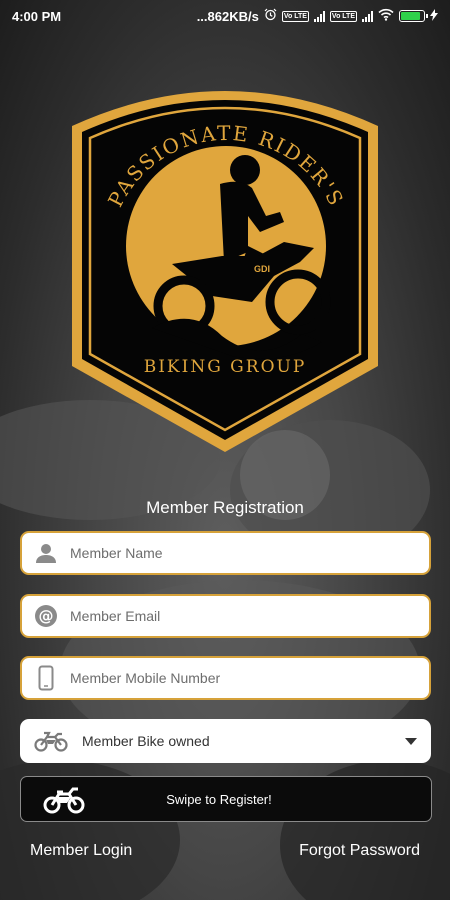  Describe the element at coordinates (411, 741) in the screenshot. I see `dropdown-caret-icon` at that location.